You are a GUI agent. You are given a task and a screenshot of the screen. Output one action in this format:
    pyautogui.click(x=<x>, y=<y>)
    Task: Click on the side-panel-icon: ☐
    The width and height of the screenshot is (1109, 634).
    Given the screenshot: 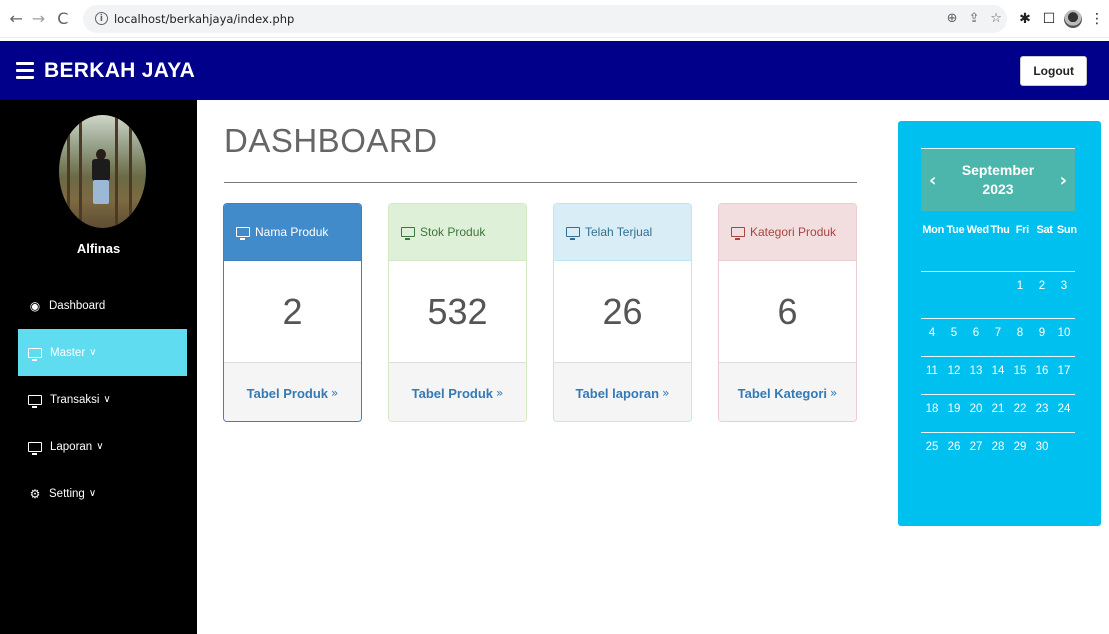 What is the action you would take?
    pyautogui.click(x=1049, y=19)
    